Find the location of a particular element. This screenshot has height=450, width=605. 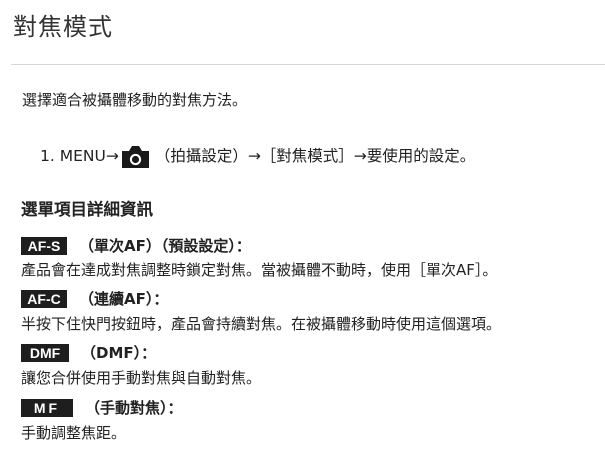

mode-afc-header: AF-C （連續AF）： is located at coordinates (94, 299).